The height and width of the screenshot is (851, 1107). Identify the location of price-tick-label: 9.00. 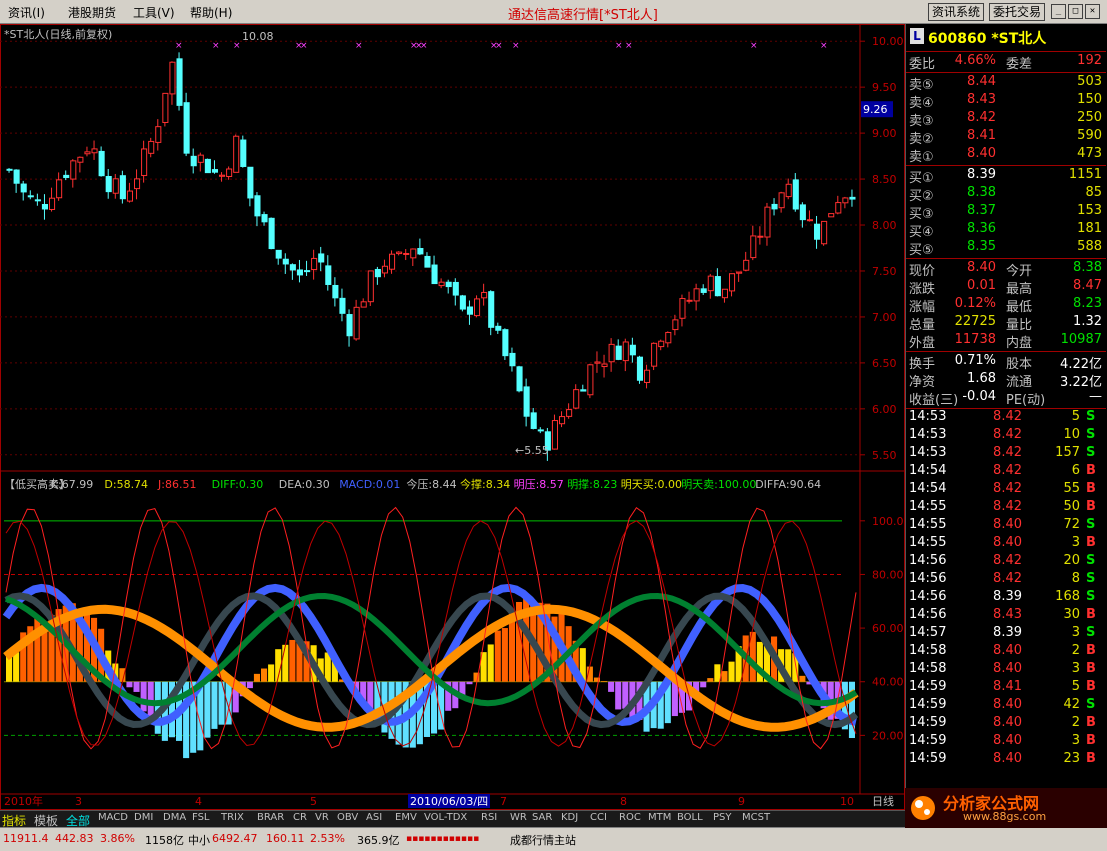
(884, 133).